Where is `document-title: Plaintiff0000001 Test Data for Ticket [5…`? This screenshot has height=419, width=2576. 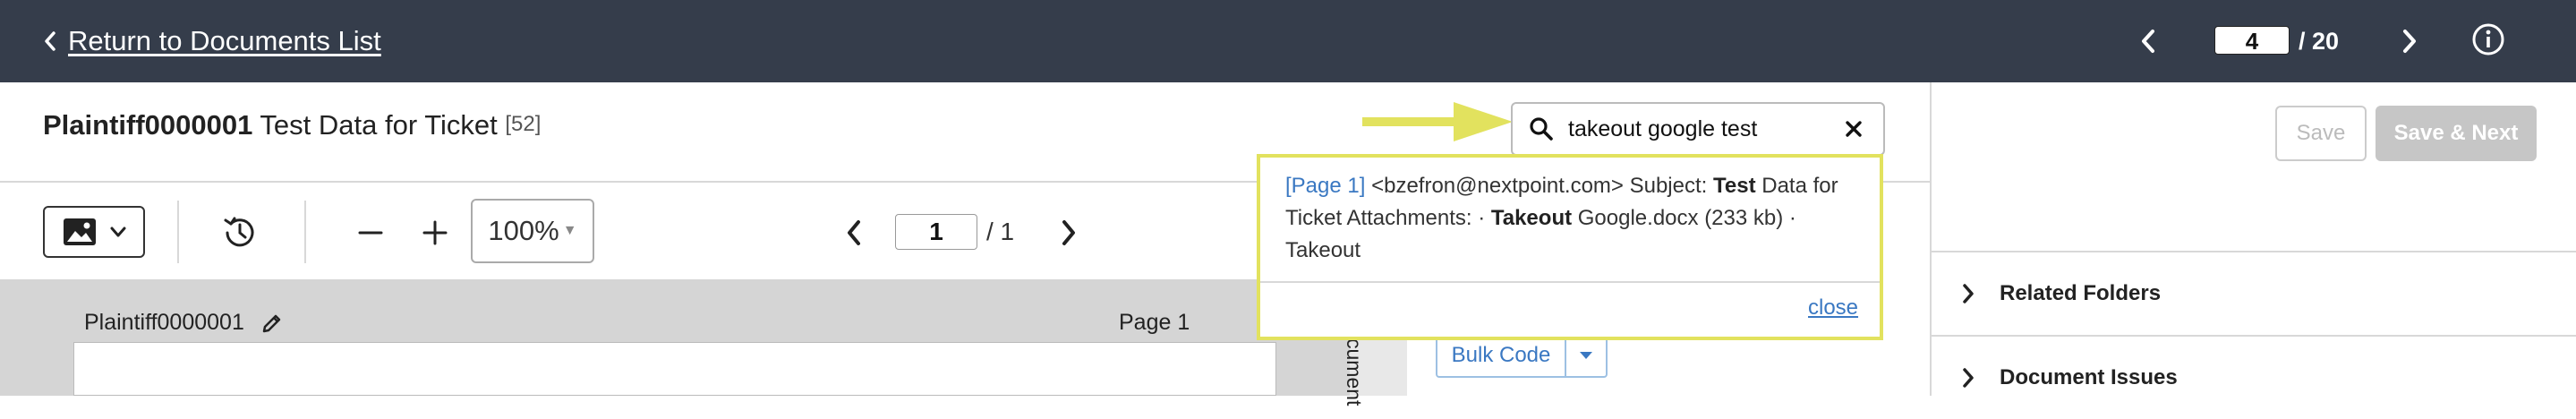 document-title: Plaintiff0000001 Test Data for Ticket [5… is located at coordinates (292, 125).